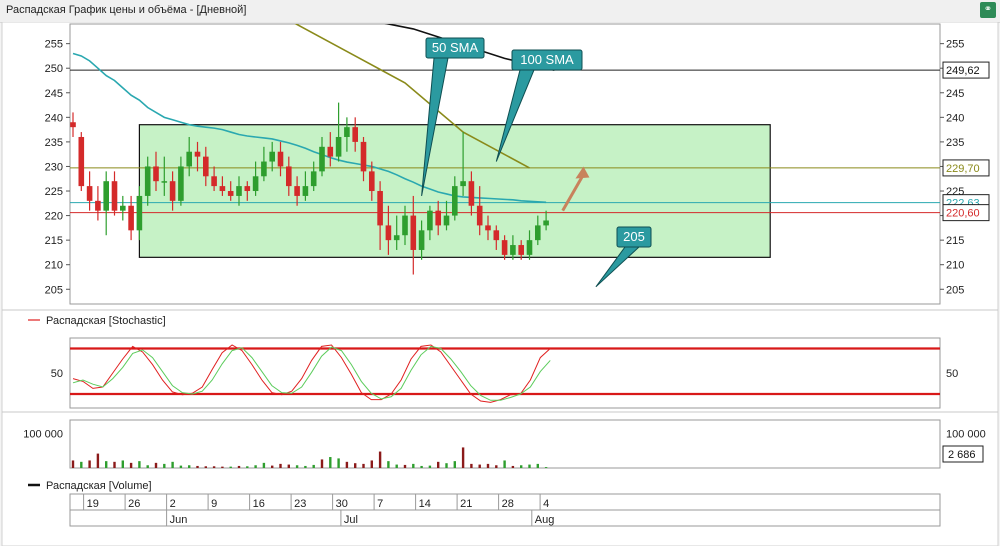 Image resolution: width=1000 pixels, height=546 pixels. I want to click on y-tick-label-left: 230, so click(54, 167).